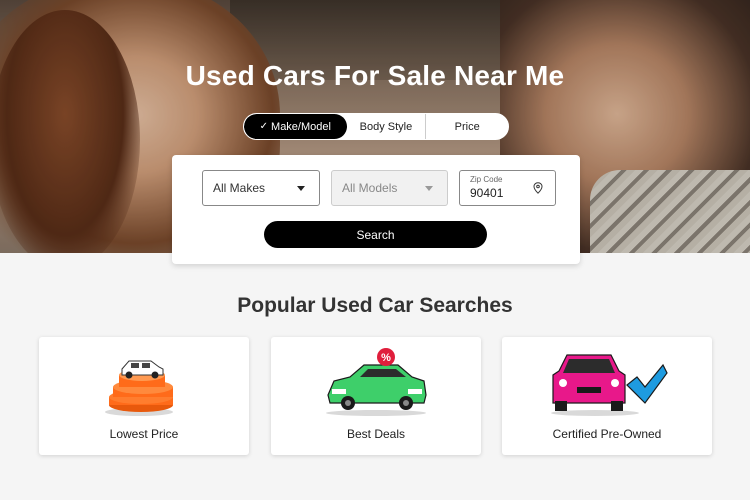 Image resolution: width=750 pixels, height=500 pixels. What do you see at coordinates (376, 382) in the screenshot?
I see `discount-car-icon: %` at bounding box center [376, 382].